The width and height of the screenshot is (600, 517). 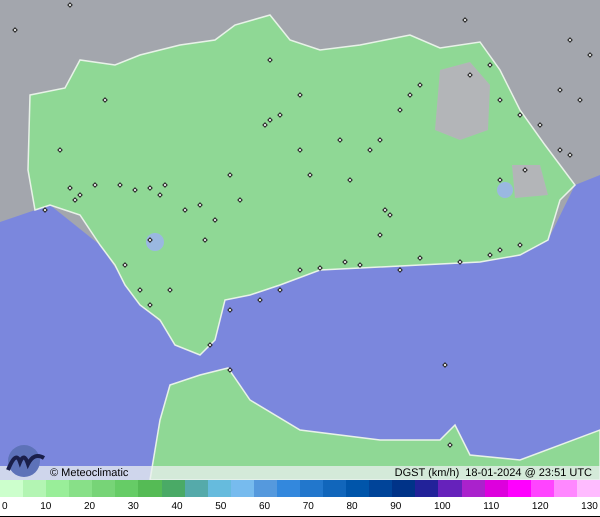 What do you see at coordinates (352, 507) in the screenshot?
I see `legend-tick-label: 80` at bounding box center [352, 507].